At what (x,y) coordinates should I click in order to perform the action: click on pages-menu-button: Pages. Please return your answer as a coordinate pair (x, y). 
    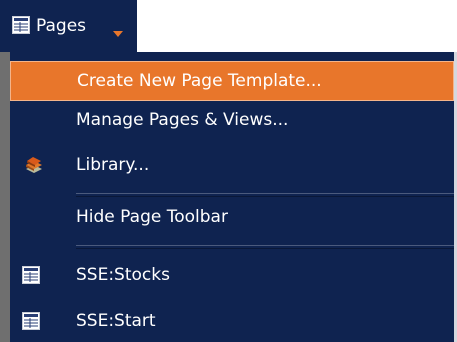
    Looking at the image, I should click on (68, 26).